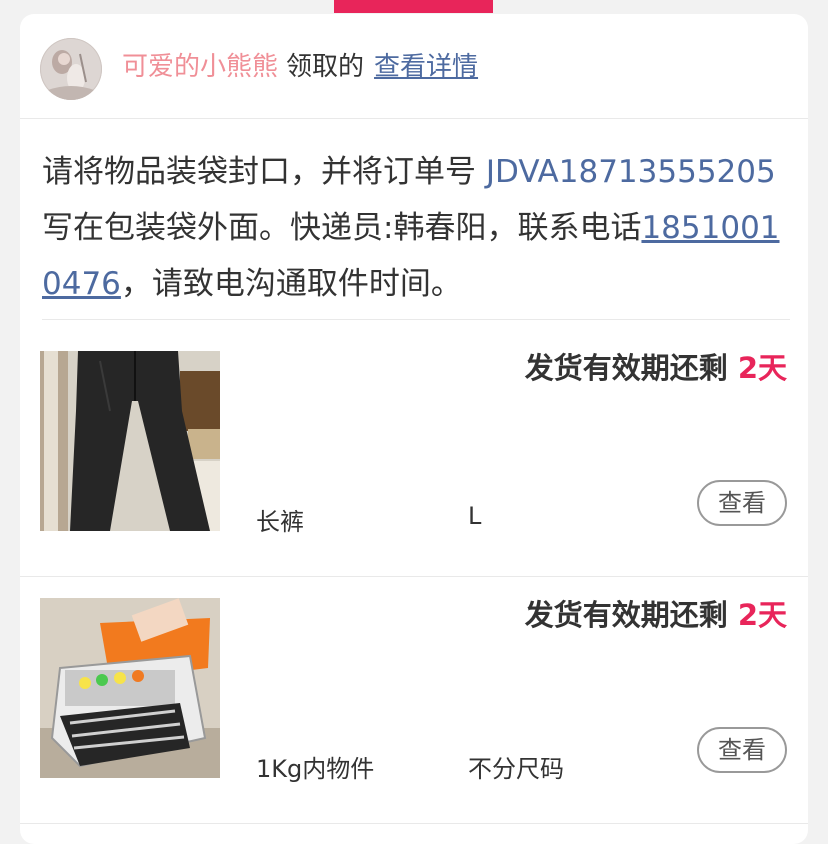 The width and height of the screenshot is (828, 844). I want to click on claimer-username: 可爱的小熊熊, so click(200, 67).